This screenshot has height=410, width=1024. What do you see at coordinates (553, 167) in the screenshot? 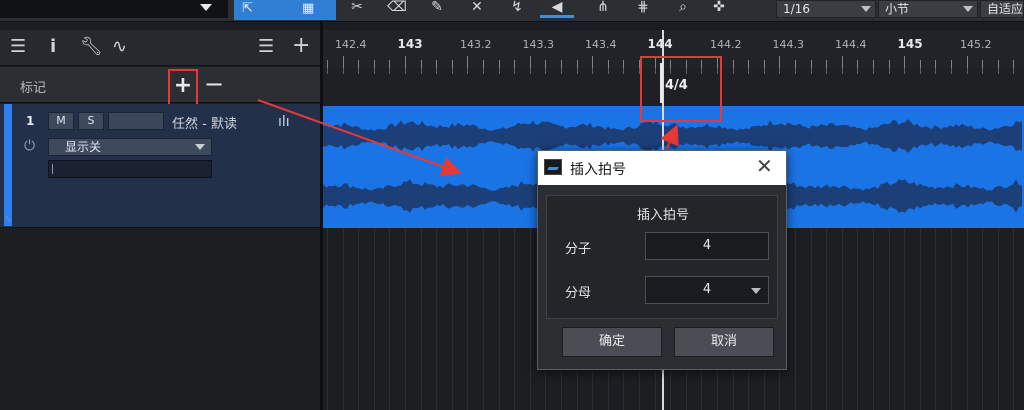
I see `app-icon` at bounding box center [553, 167].